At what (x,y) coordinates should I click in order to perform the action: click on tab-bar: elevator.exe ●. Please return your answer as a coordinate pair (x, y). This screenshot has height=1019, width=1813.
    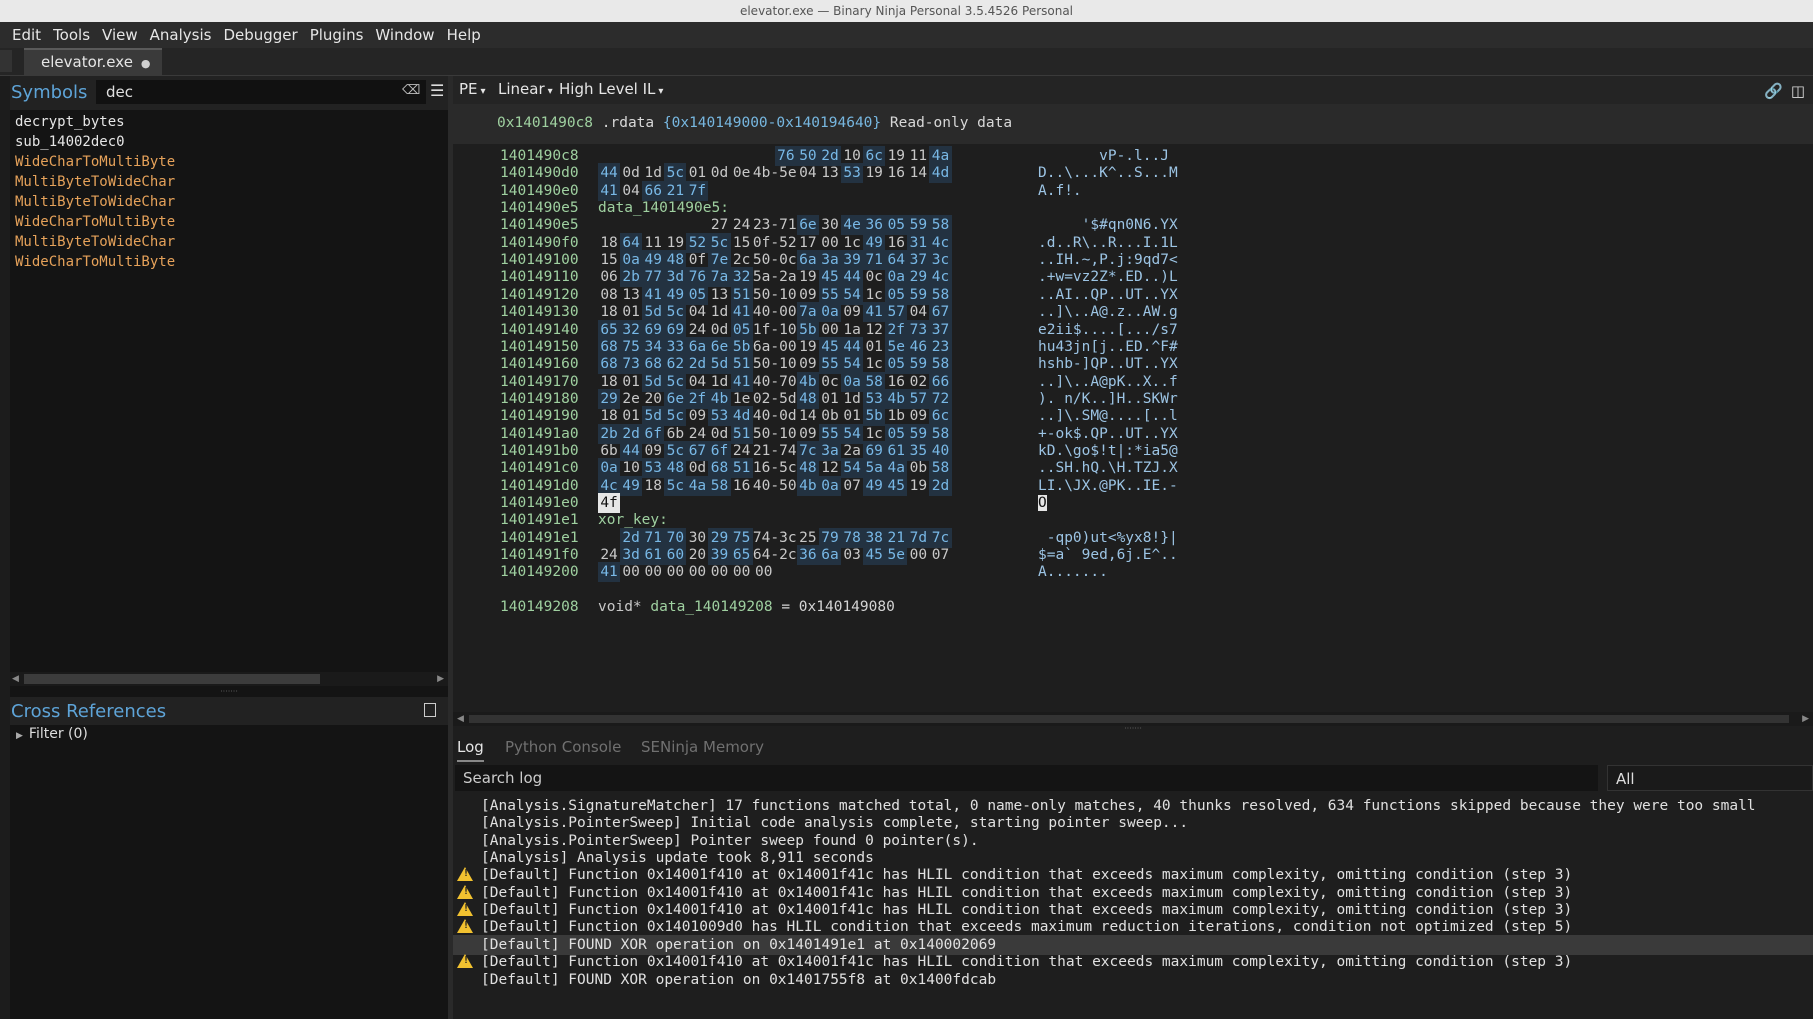
    Looking at the image, I should click on (906, 62).